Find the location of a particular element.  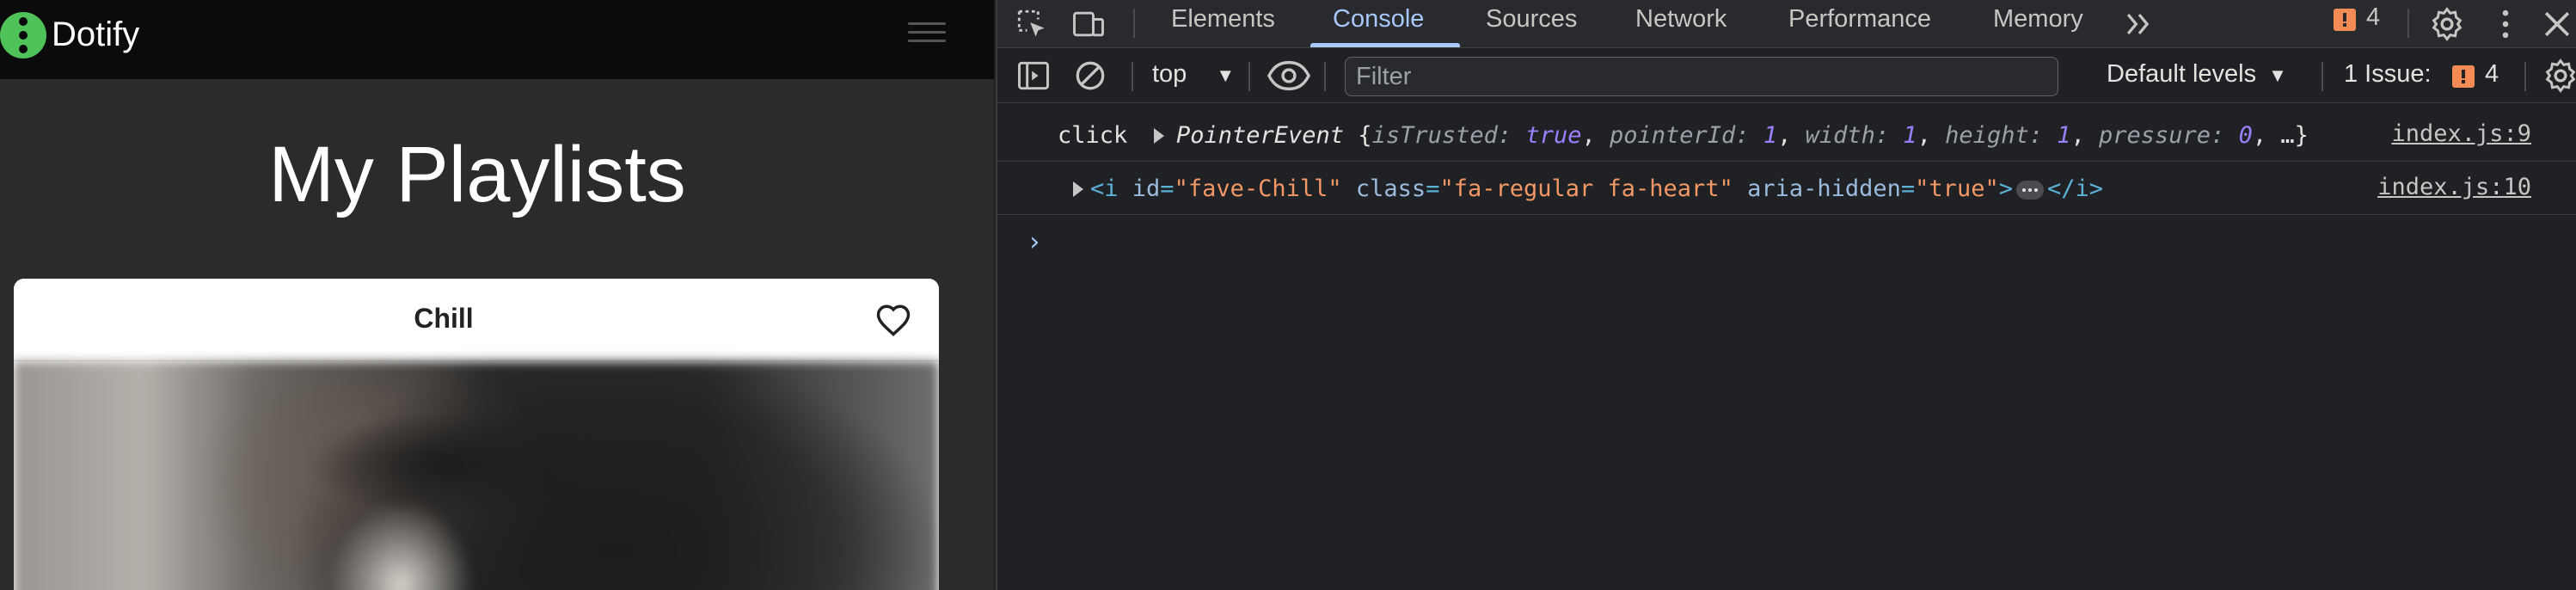

console-filter-input is located at coordinates (1702, 77).